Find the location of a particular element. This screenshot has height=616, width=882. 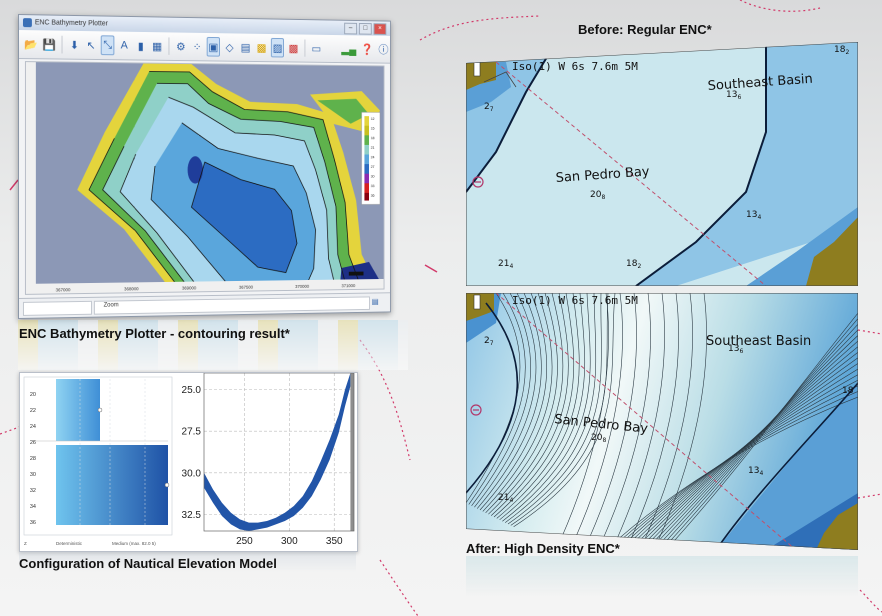

settings-icon: ⚙ is located at coordinates (180, 46).